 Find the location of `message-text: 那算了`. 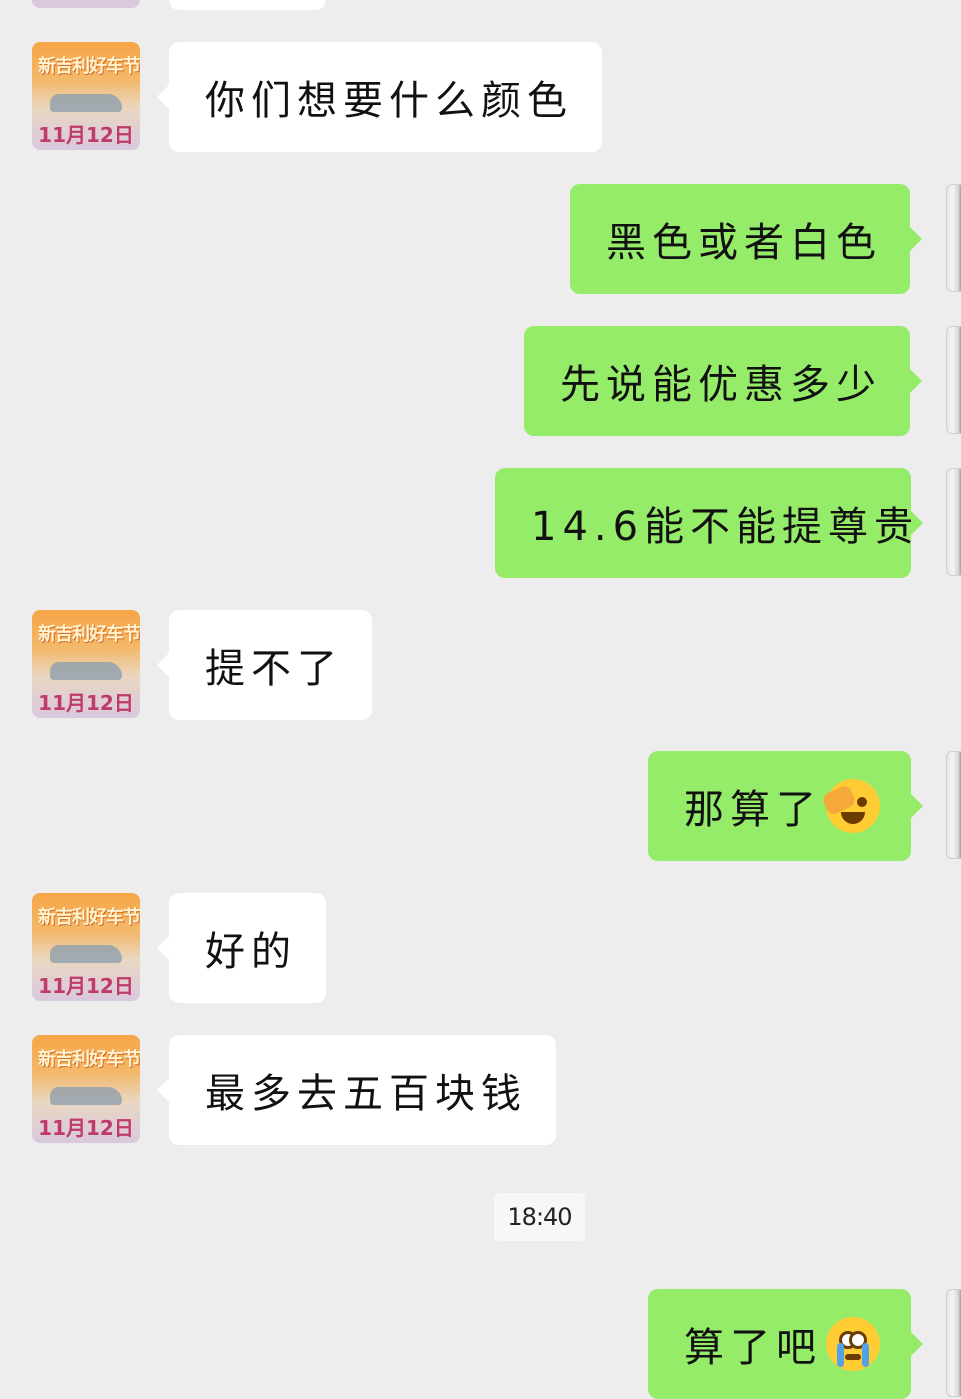

message-text: 那算了 is located at coordinates (753, 810).